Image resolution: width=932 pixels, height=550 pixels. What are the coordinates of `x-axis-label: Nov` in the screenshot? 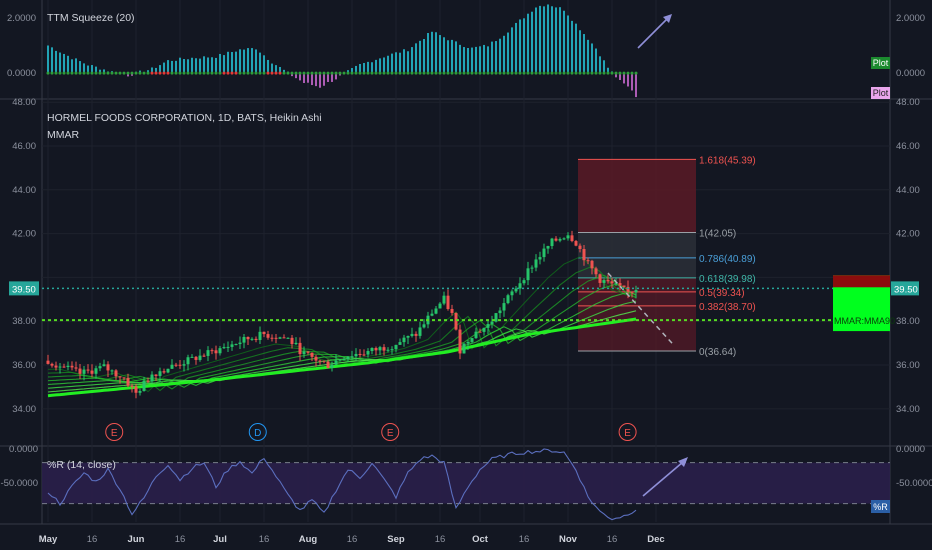 It's located at (568, 539).